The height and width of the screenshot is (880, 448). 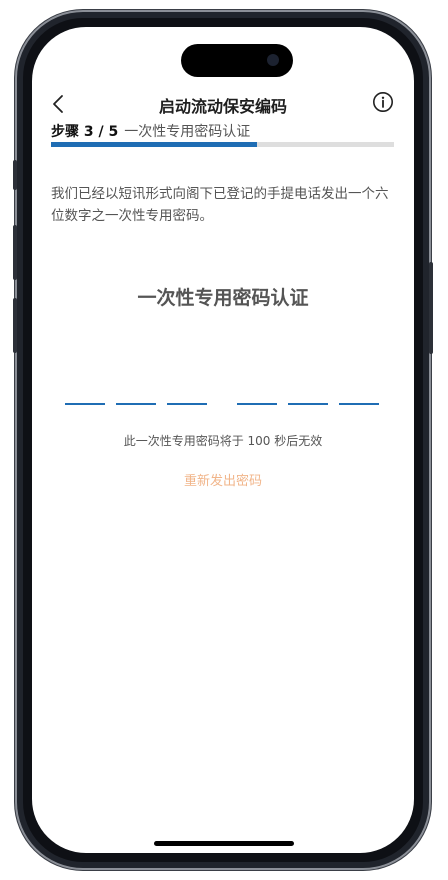 What do you see at coordinates (224, 843) in the screenshot?
I see `home-indicator` at bounding box center [224, 843].